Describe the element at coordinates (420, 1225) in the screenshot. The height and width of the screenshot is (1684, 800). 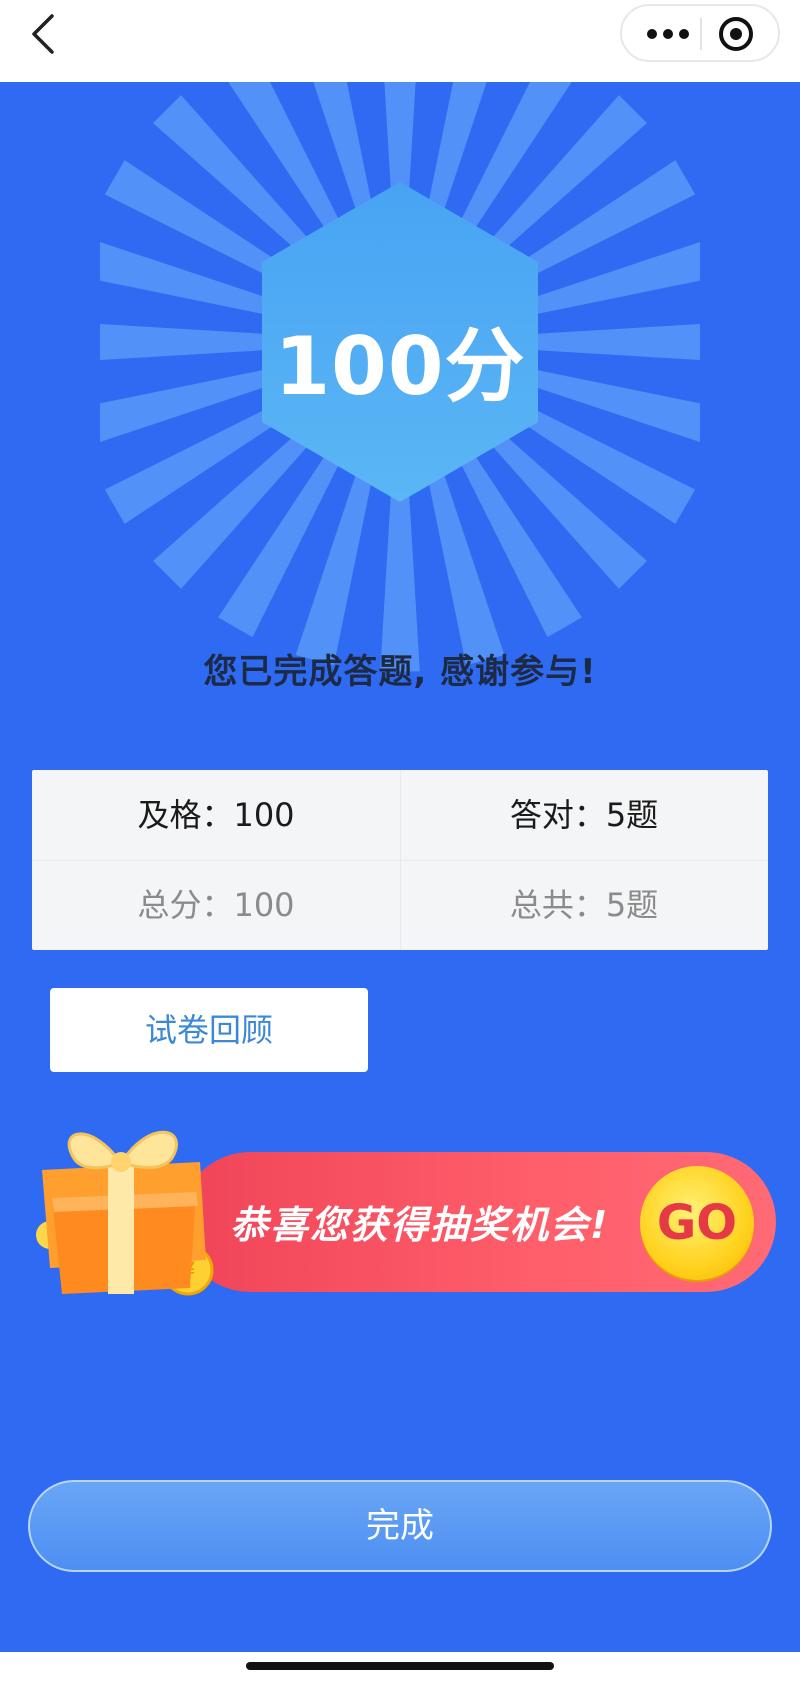
I see `lottery-text: 恭喜您获得抽奖机会!` at that location.